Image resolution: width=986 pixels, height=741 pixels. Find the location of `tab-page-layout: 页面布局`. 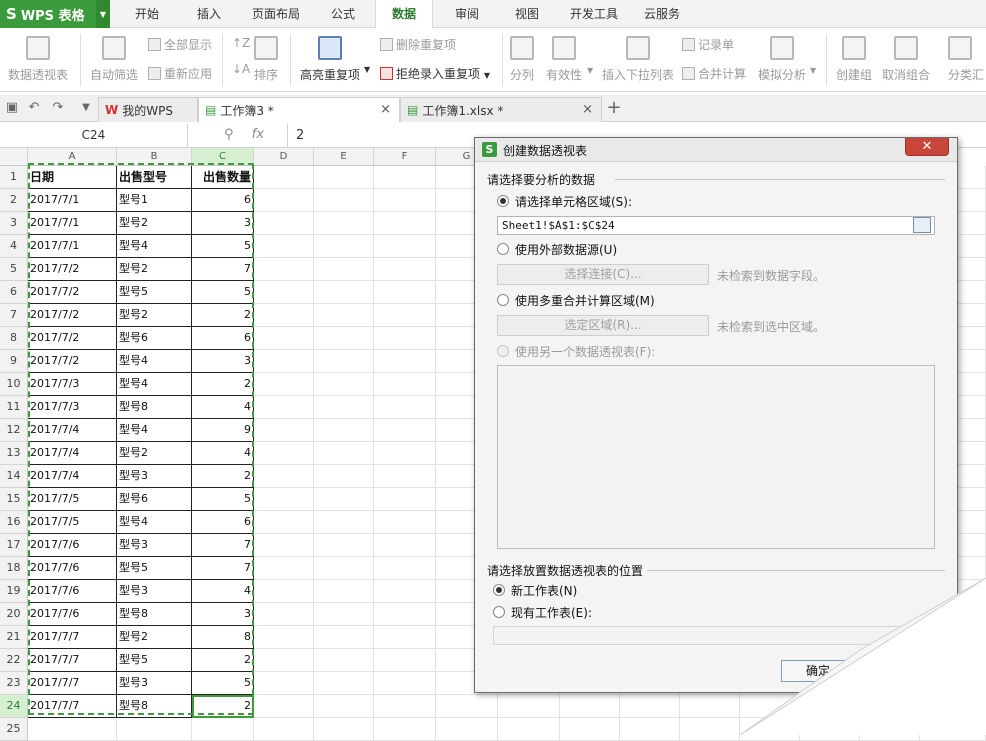

tab-page-layout: 页面布局 is located at coordinates (276, 14).